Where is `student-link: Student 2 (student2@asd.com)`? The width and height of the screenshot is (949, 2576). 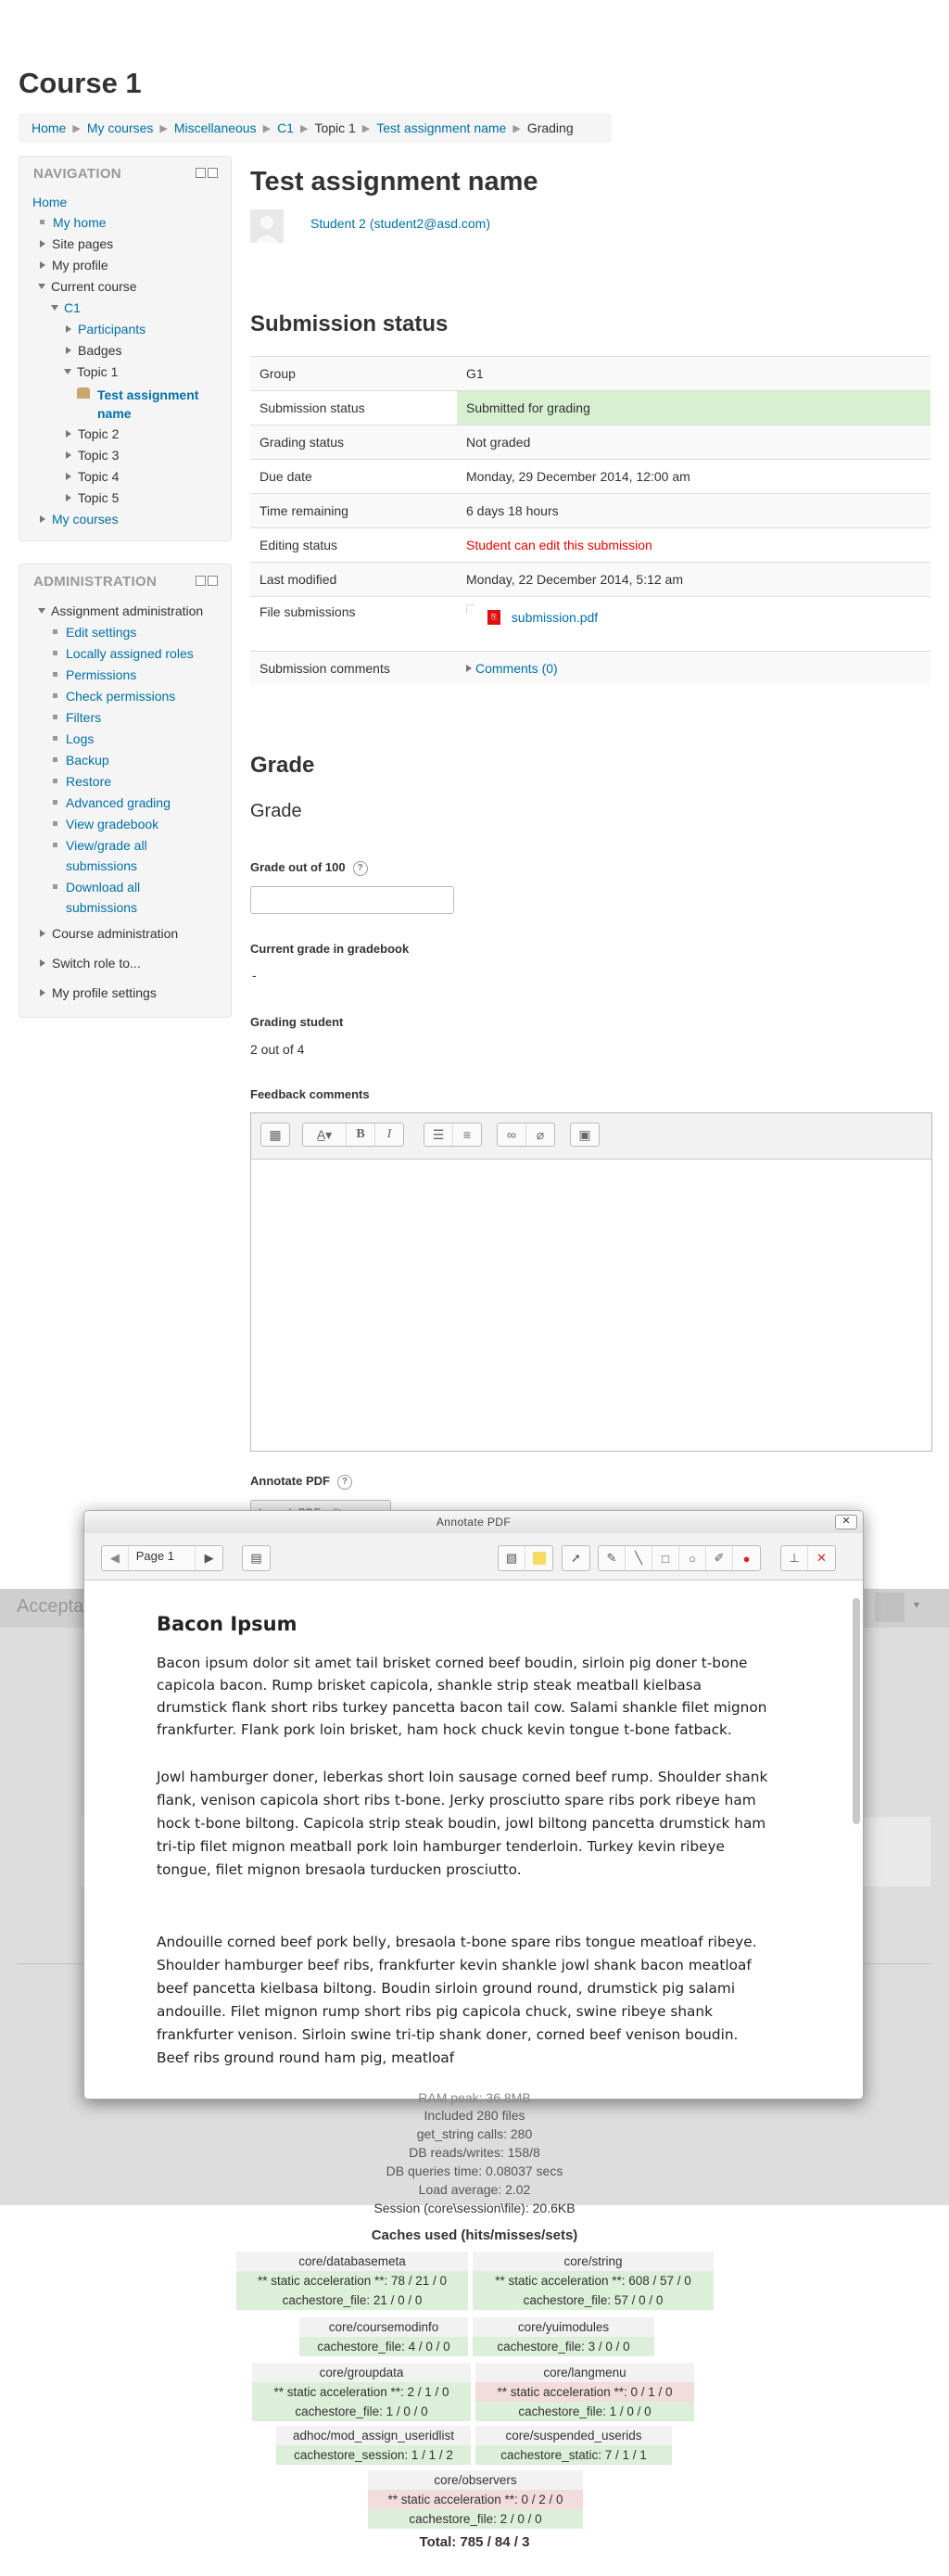 student-link: Student 2 (student2@asd.com) is located at coordinates (400, 223).